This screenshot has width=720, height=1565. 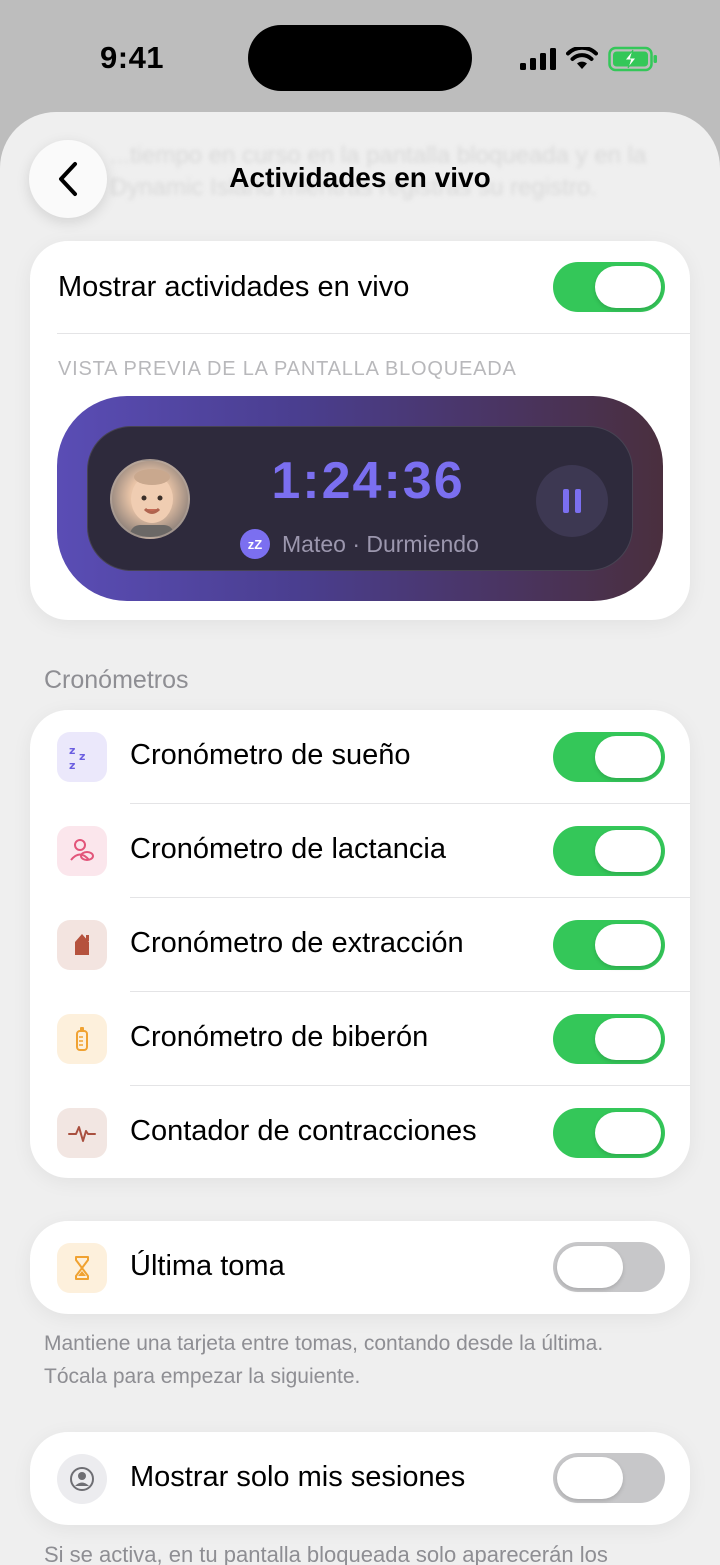 I want to click on pause-button, so click(x=572, y=501).